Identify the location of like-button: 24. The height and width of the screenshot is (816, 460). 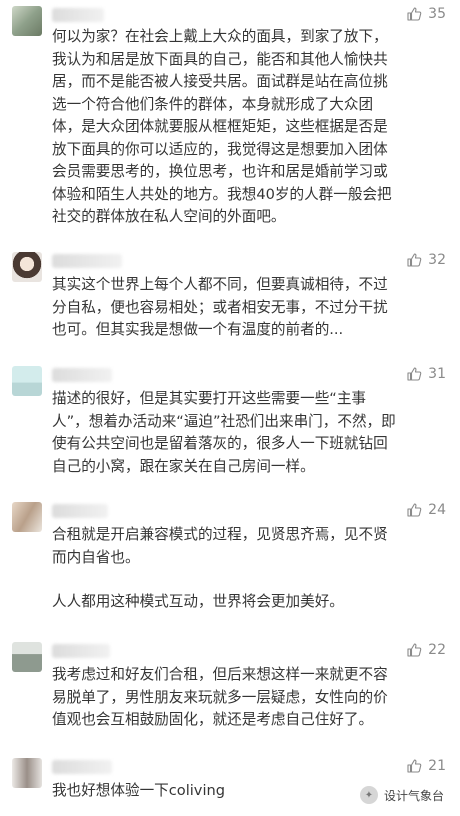
(426, 510).